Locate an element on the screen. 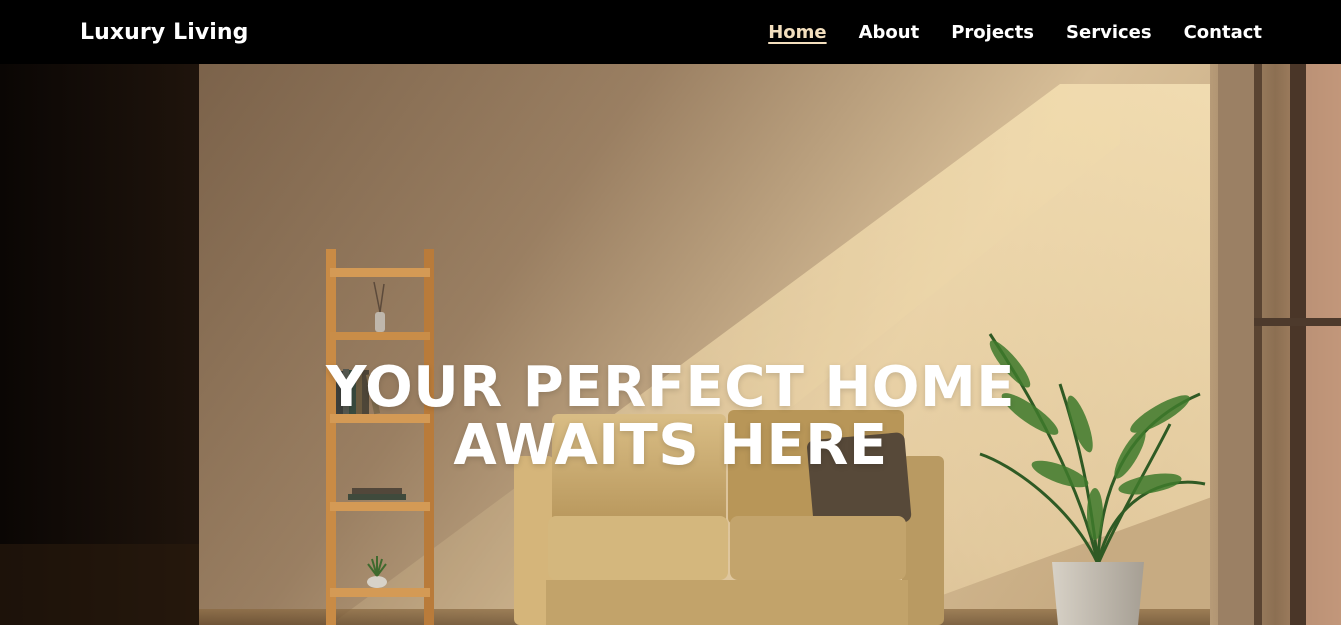 The width and height of the screenshot is (1341, 625). nav-menu: Home About Projects Services Contact is located at coordinates (1015, 33).